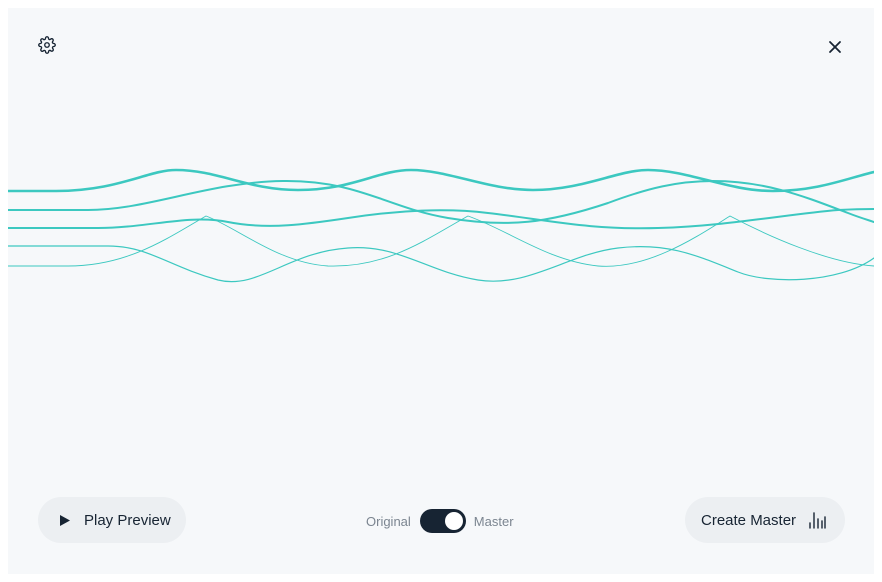 This screenshot has height=582, width=882. I want to click on toggle-label-original: Original, so click(388, 521).